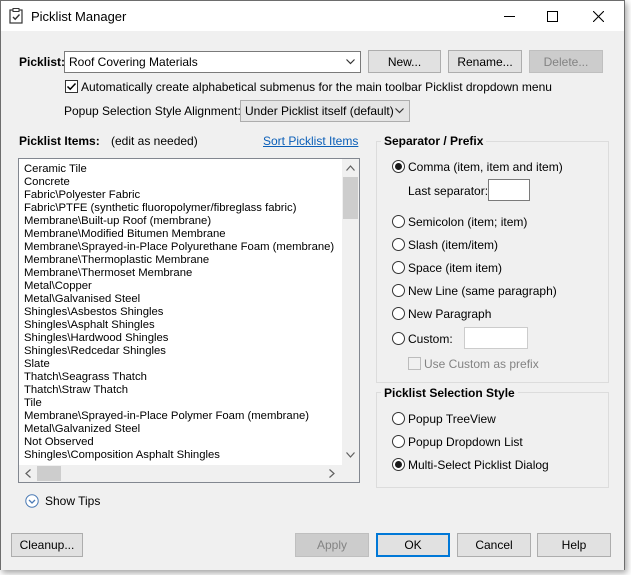 Image resolution: width=631 pixels, height=575 pixels. I want to click on list-item: Metal\Galvanized Steel, so click(183, 429).